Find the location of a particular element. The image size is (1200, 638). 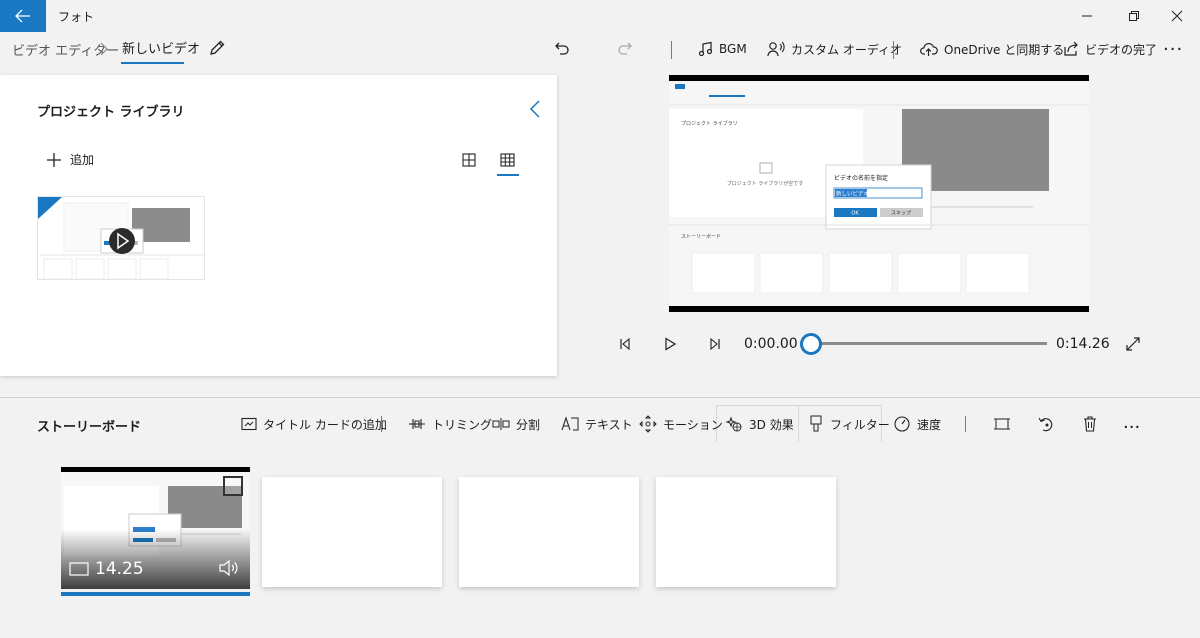

expand-icon is located at coordinates (1133, 344).